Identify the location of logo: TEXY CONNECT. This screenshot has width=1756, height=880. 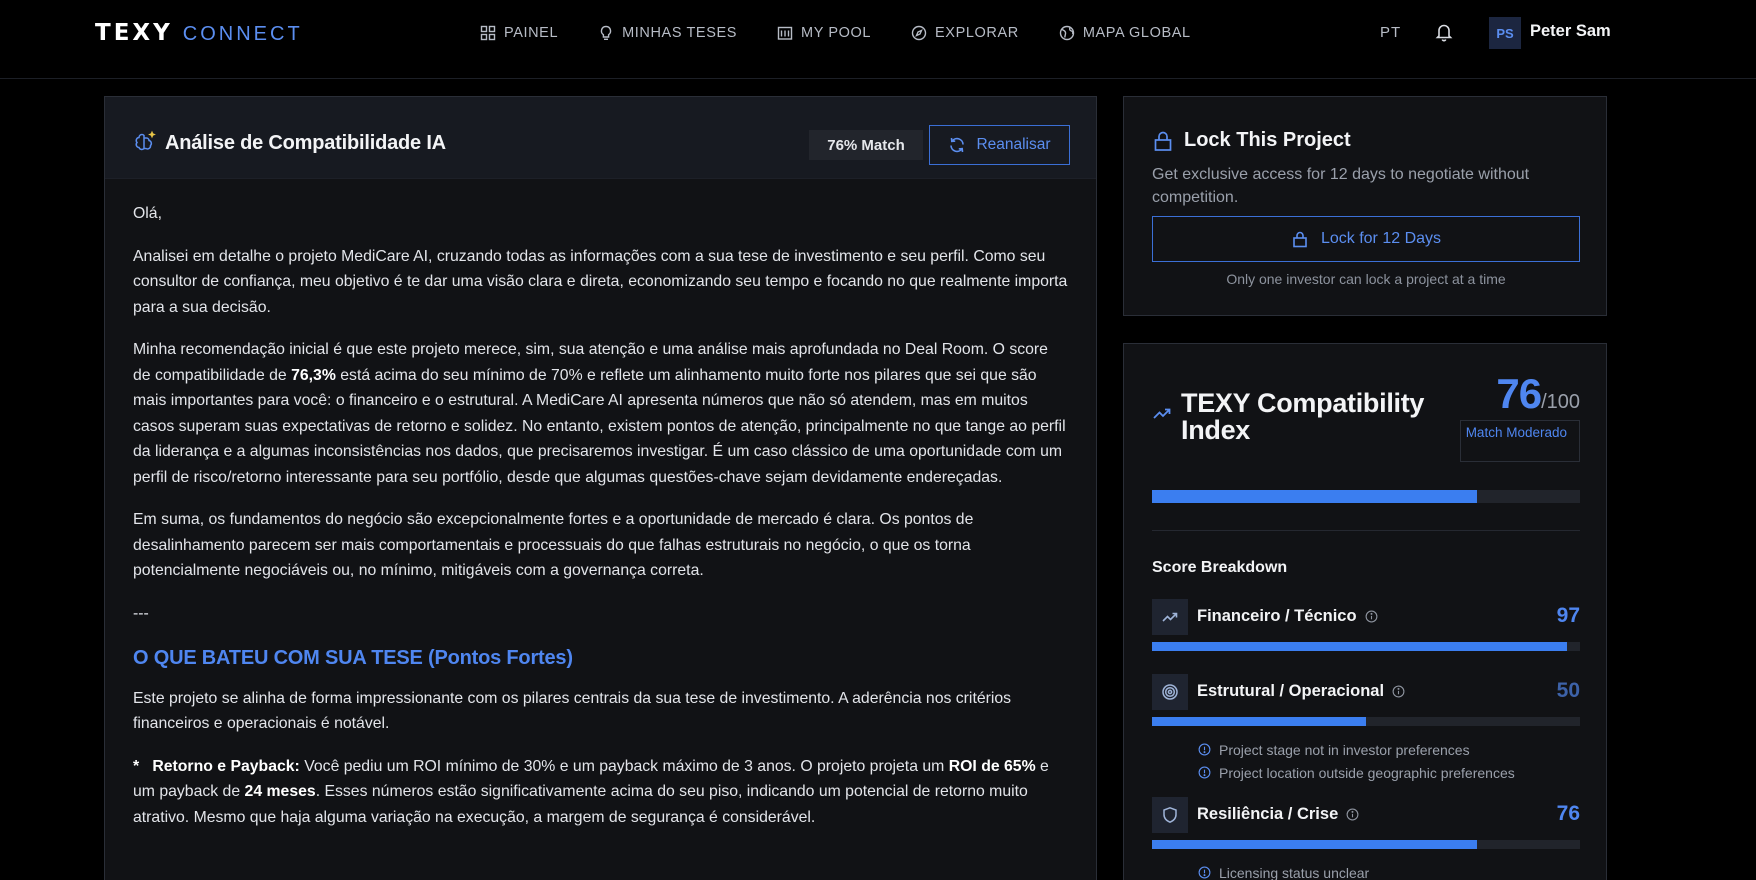
(199, 33).